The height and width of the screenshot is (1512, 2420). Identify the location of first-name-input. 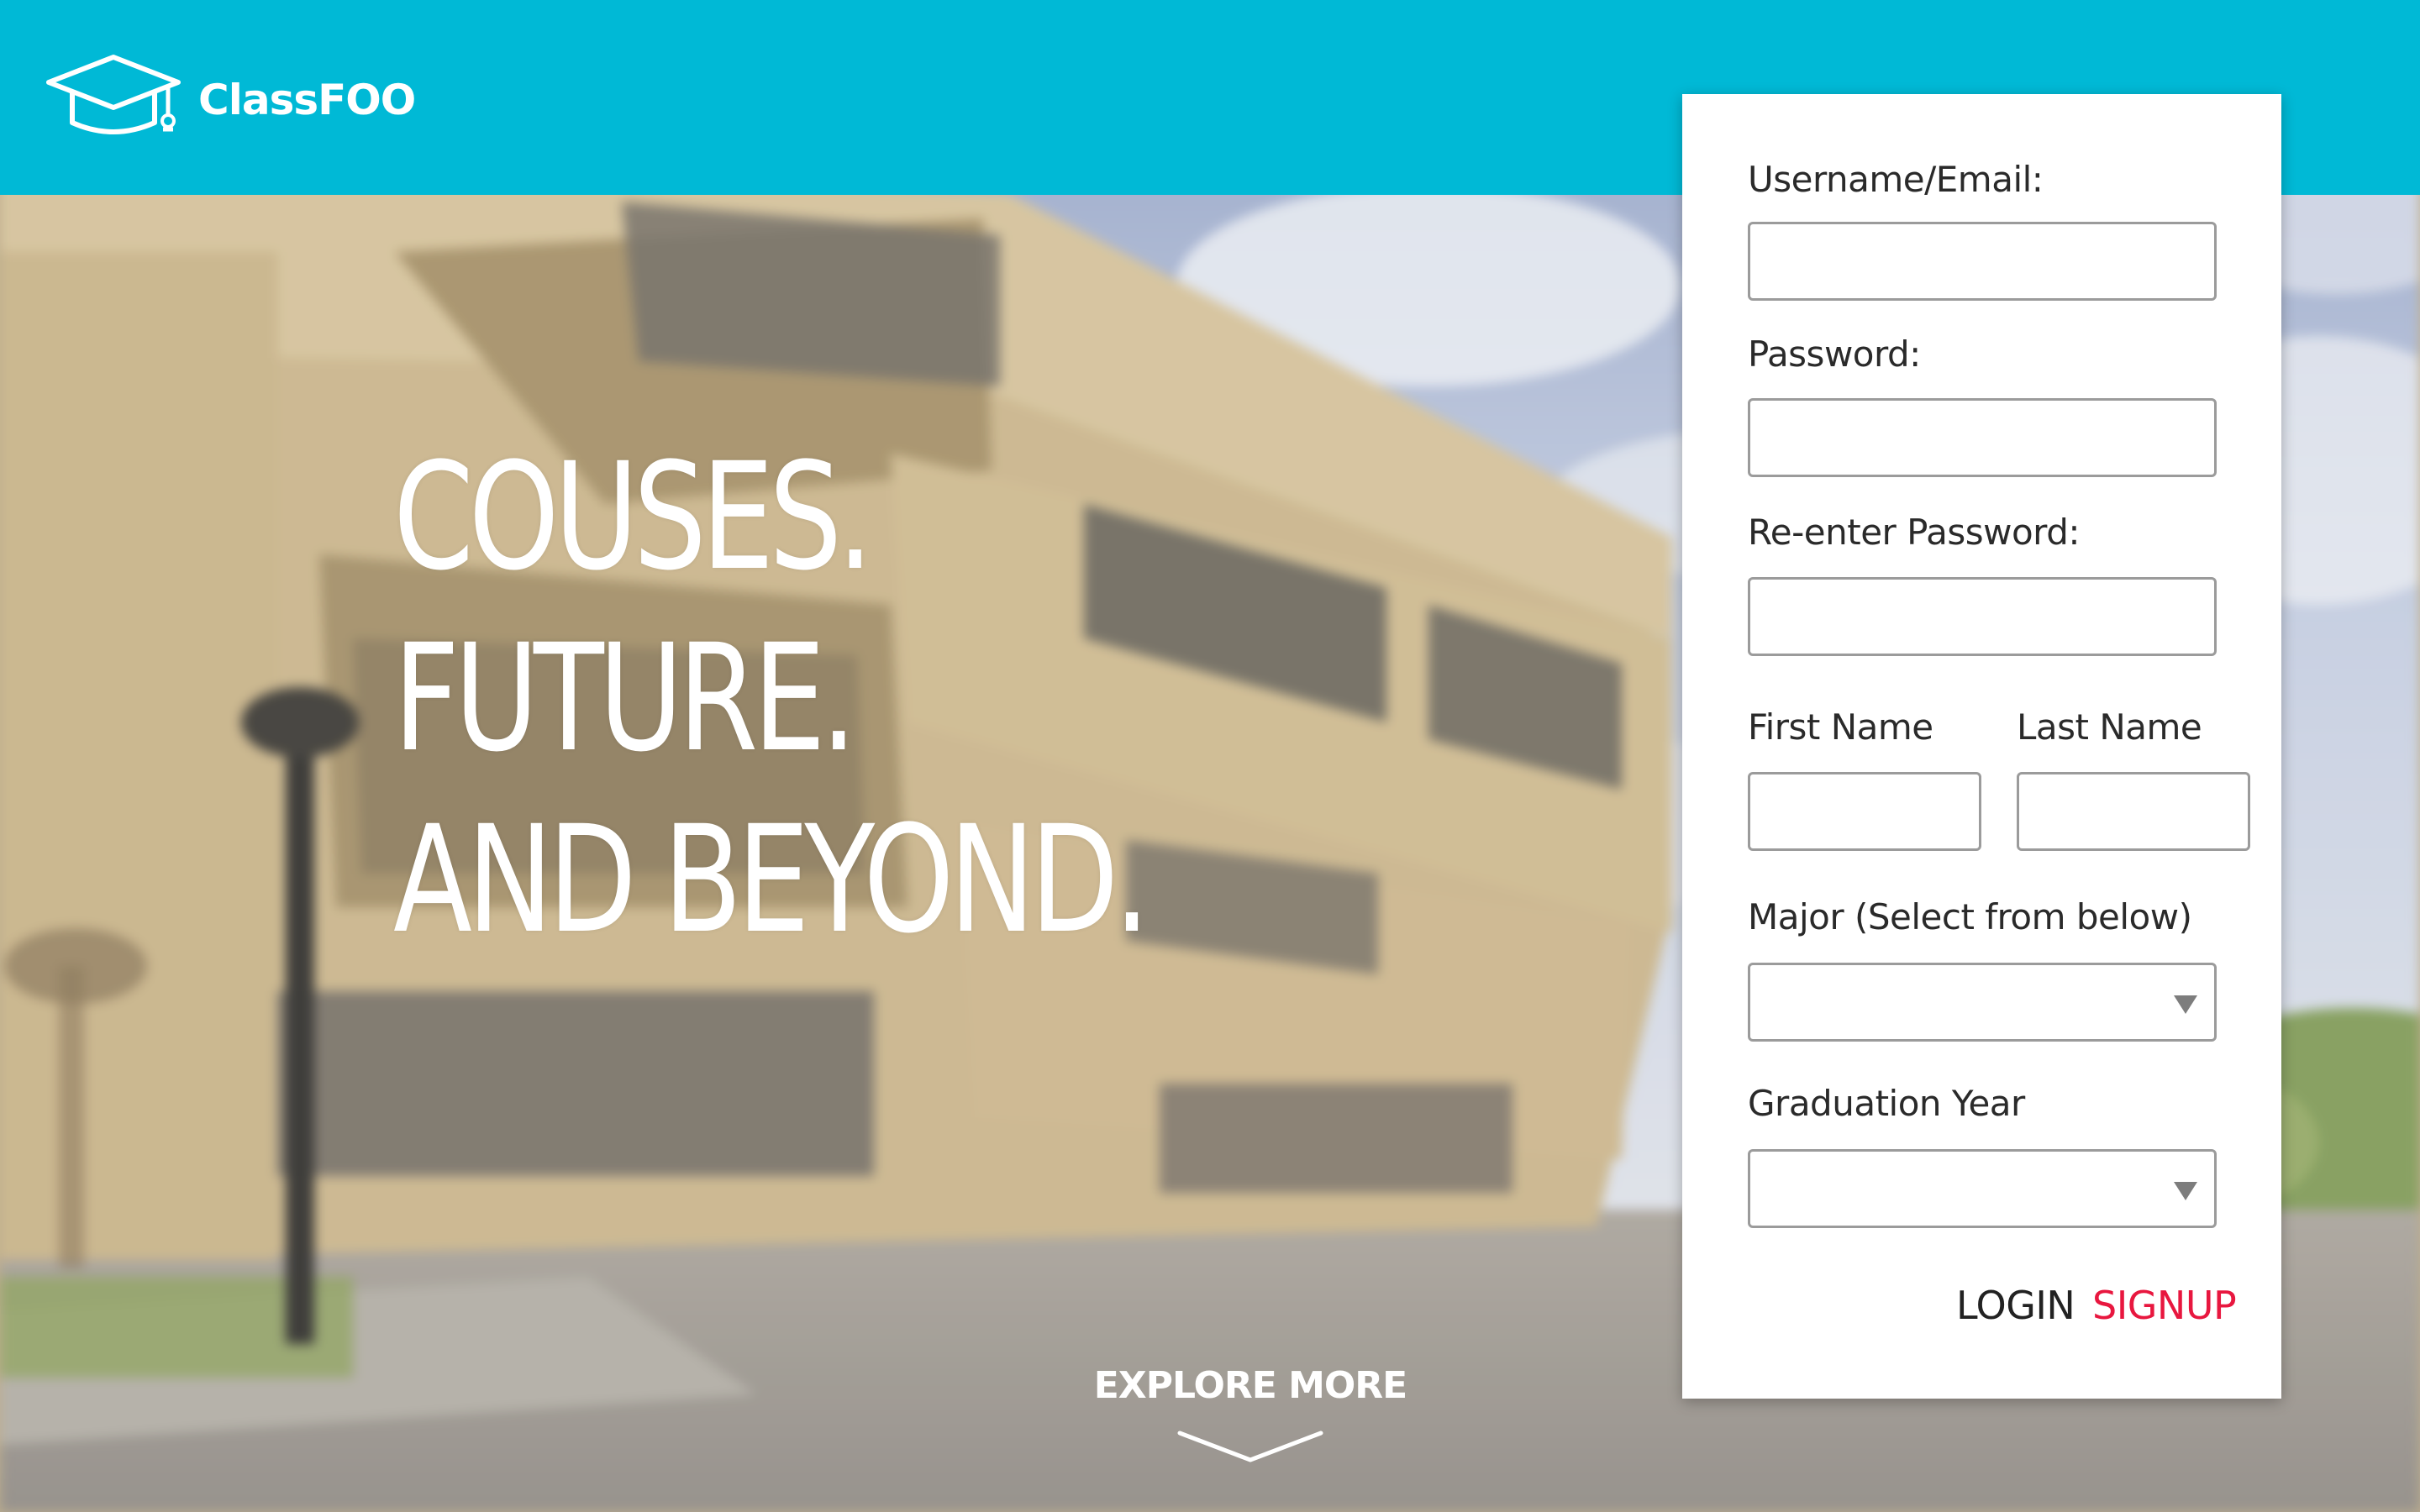
(1864, 811).